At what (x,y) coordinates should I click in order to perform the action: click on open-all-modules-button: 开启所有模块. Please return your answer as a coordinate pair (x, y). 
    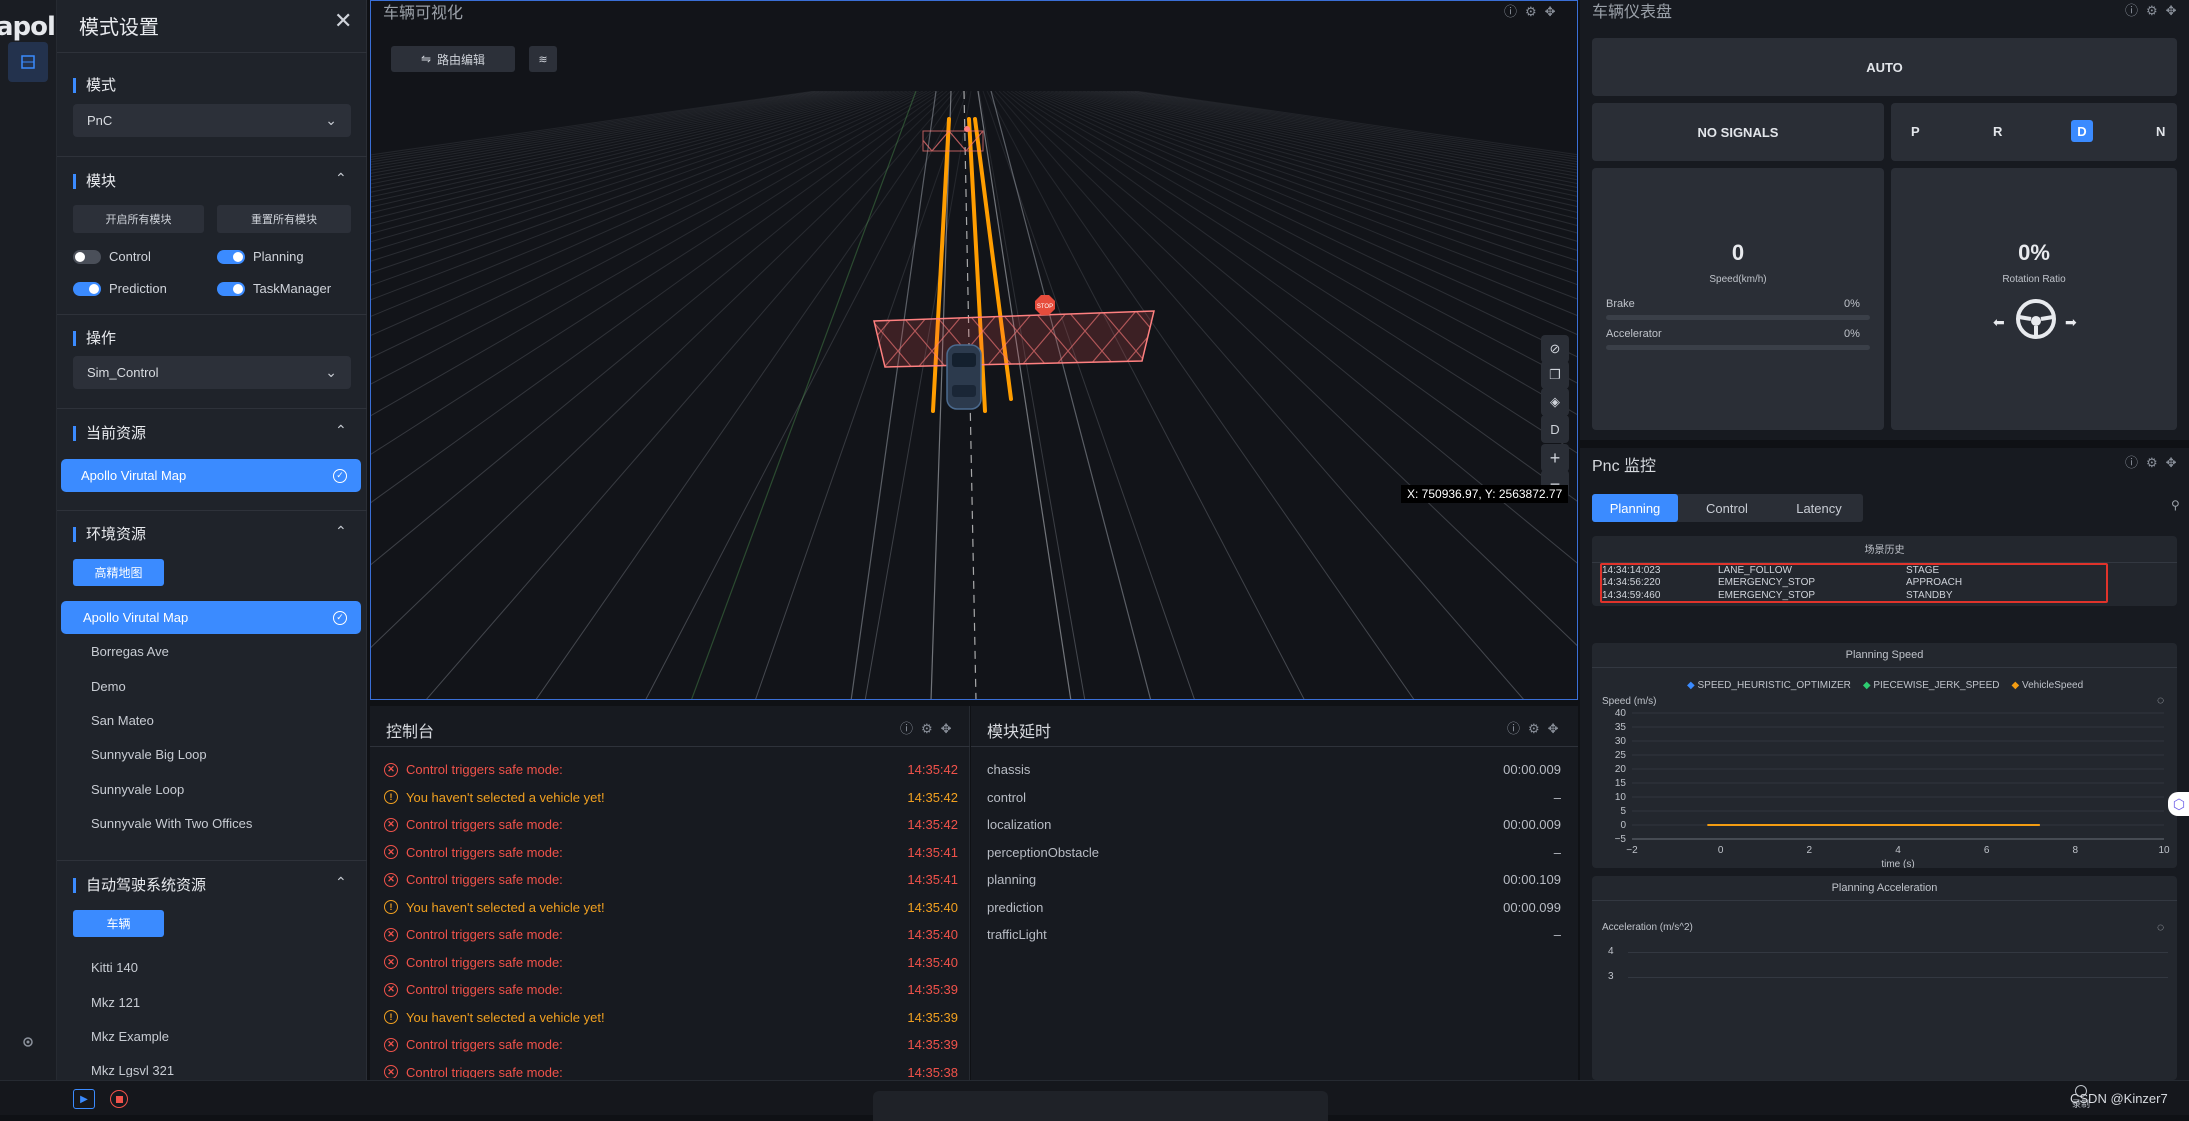
    Looking at the image, I should click on (138, 219).